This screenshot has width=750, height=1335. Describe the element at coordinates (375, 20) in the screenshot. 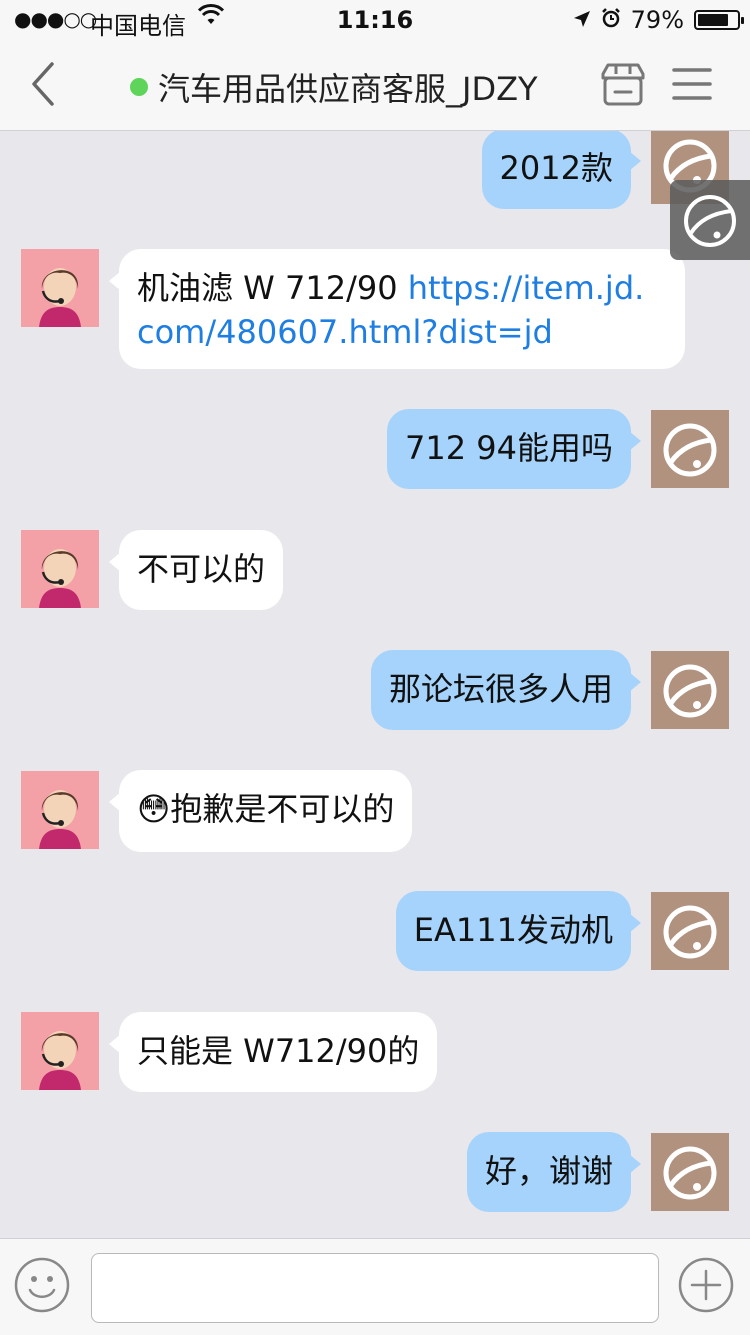

I see `status-bar: ●●●○○ 中国电信 11:16 79%` at that location.